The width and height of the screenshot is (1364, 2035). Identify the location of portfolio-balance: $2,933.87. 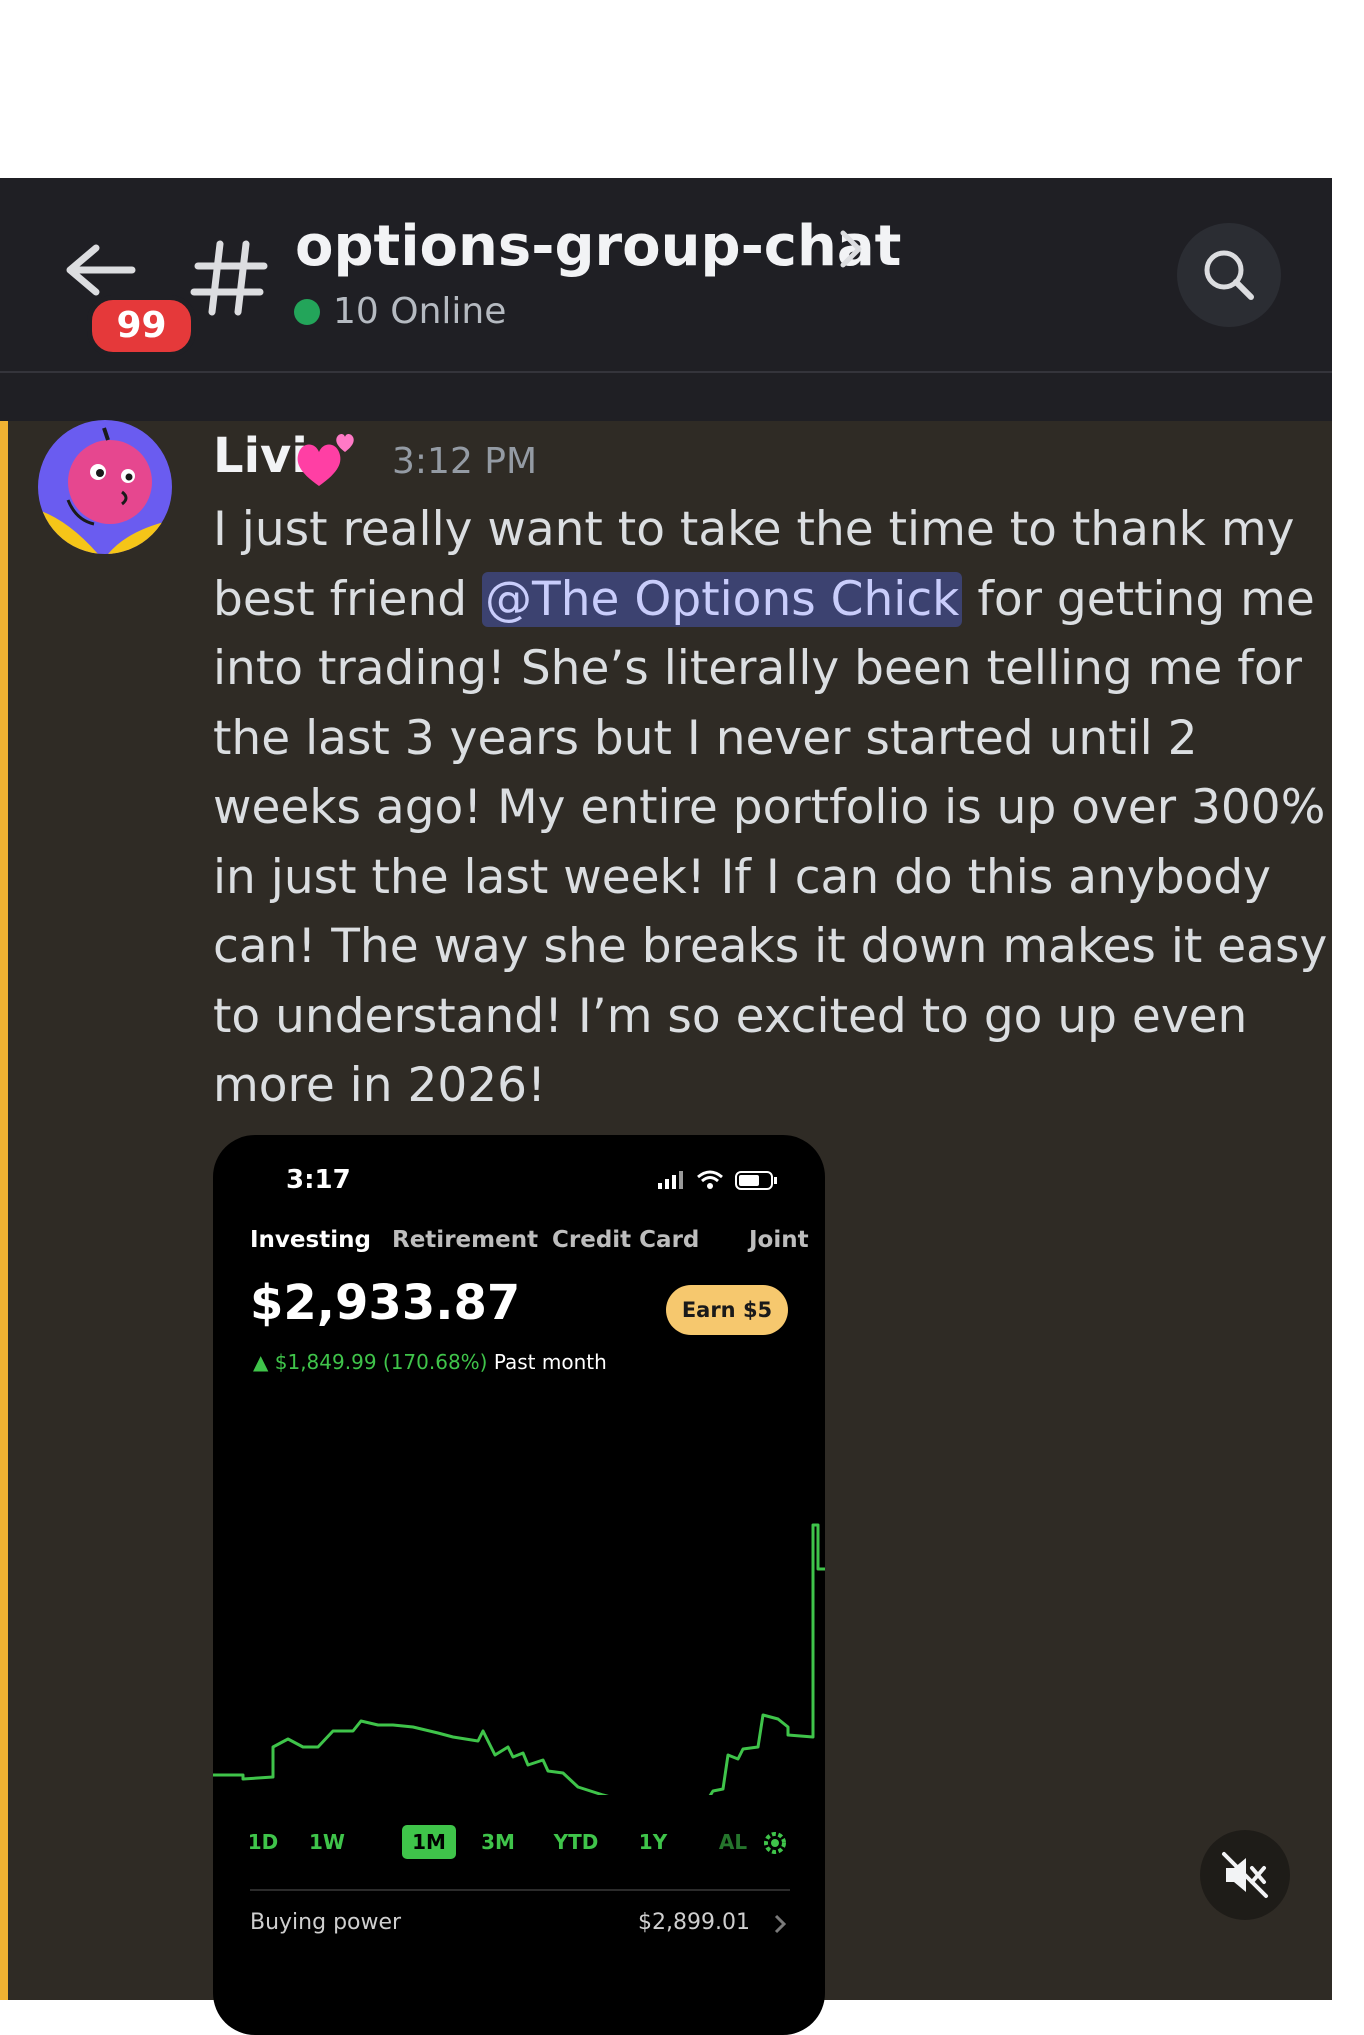
(385, 1303).